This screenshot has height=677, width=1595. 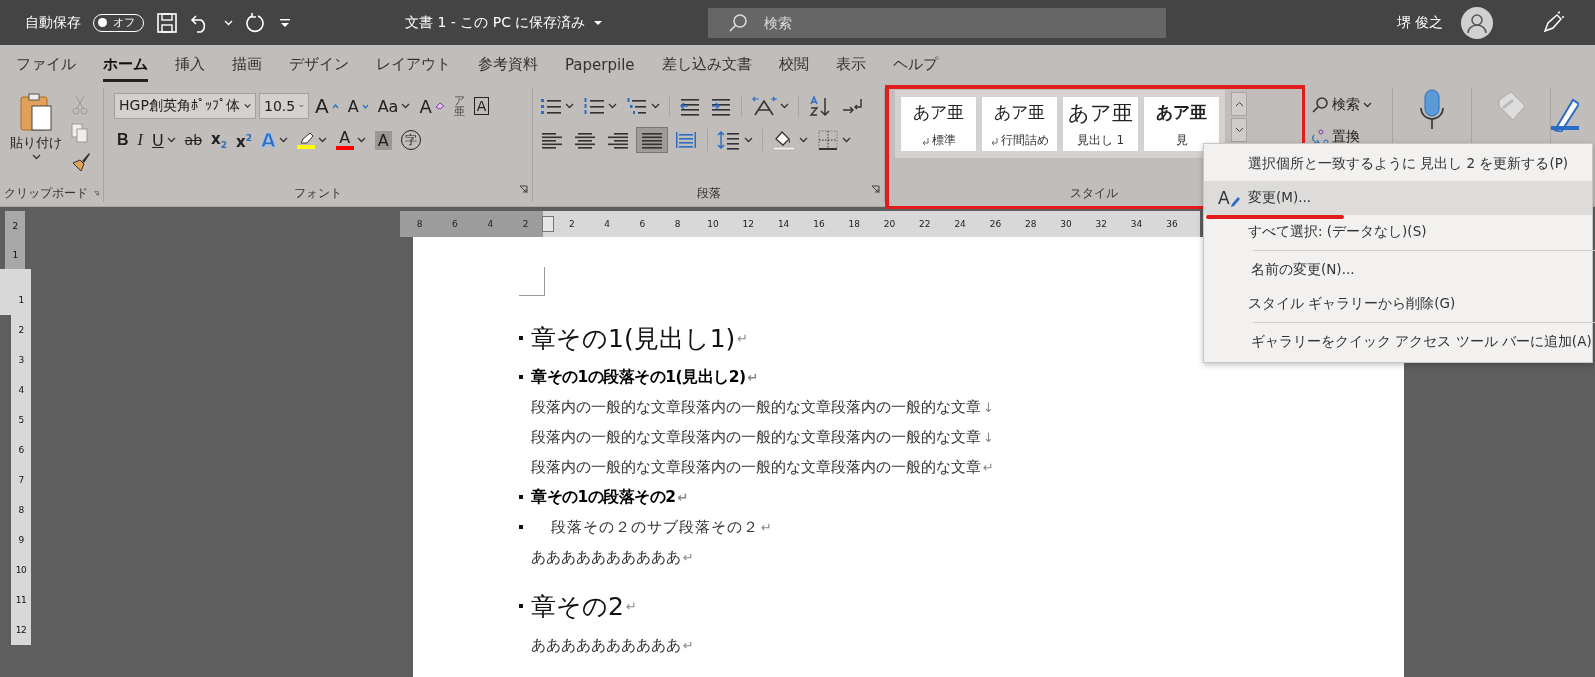 I want to click on paragraph-text: 段落その２のサブ段落その２, so click(x=655, y=527).